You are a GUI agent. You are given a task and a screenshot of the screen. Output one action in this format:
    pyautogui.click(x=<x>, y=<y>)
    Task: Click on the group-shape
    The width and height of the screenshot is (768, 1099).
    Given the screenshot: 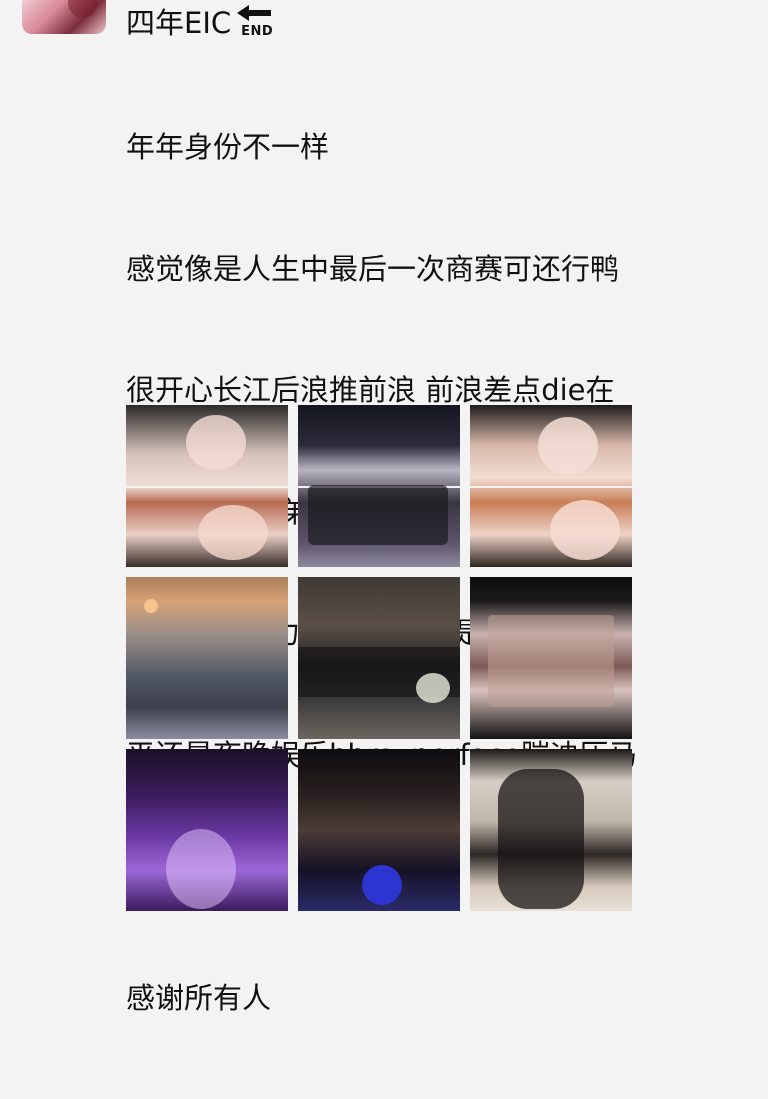 What is the action you would take?
    pyautogui.click(x=378, y=515)
    